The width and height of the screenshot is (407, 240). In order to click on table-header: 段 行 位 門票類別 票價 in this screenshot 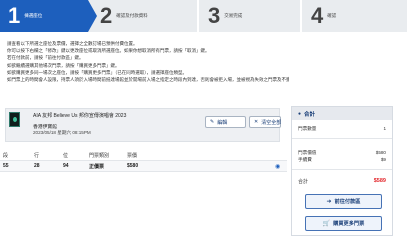, I will do `click(143, 155)`.